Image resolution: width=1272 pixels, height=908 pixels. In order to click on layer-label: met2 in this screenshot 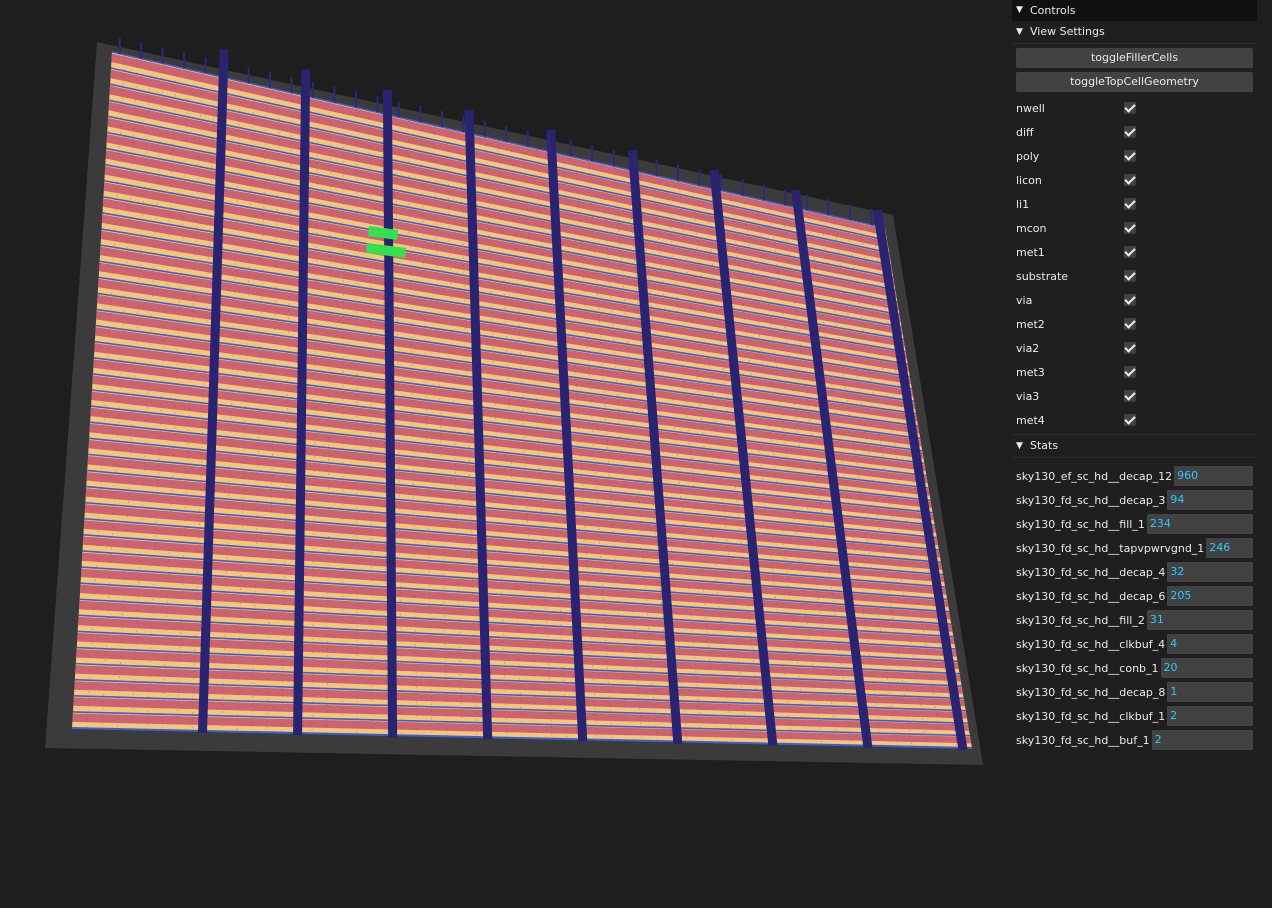, I will do `click(1030, 324)`.